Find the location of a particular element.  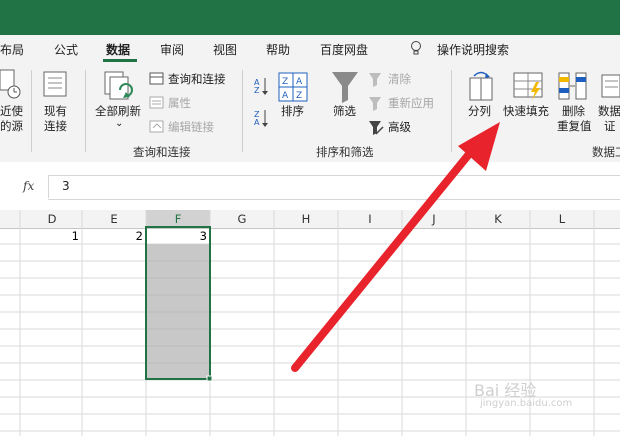

column-header-l: L is located at coordinates (562, 219).